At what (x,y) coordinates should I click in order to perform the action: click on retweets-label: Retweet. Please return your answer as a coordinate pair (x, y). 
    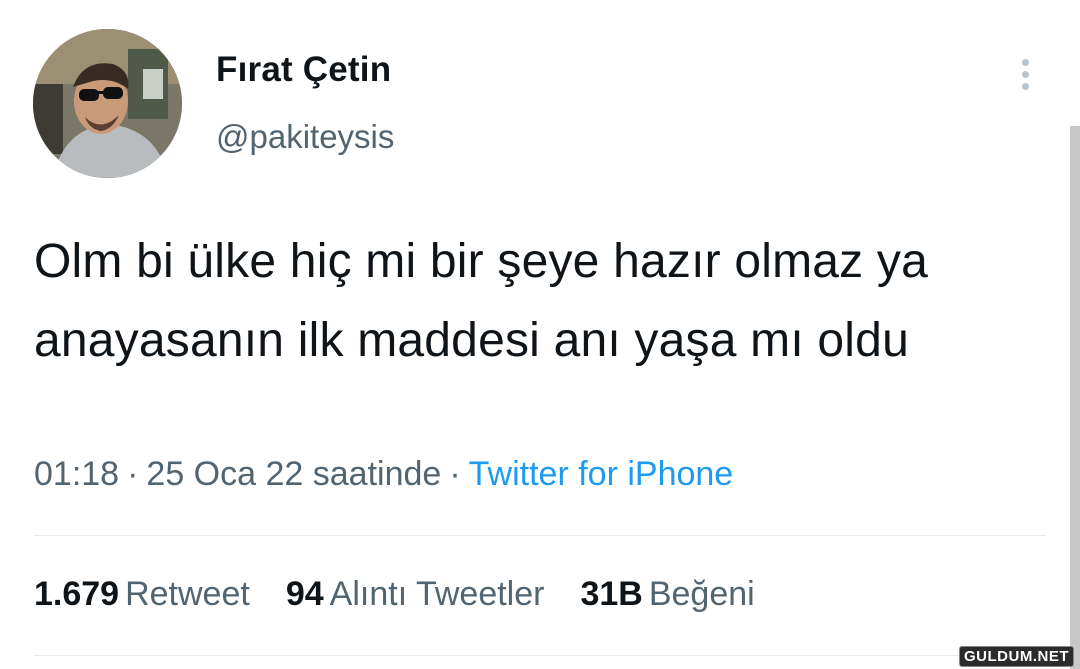
    Looking at the image, I should click on (187, 594).